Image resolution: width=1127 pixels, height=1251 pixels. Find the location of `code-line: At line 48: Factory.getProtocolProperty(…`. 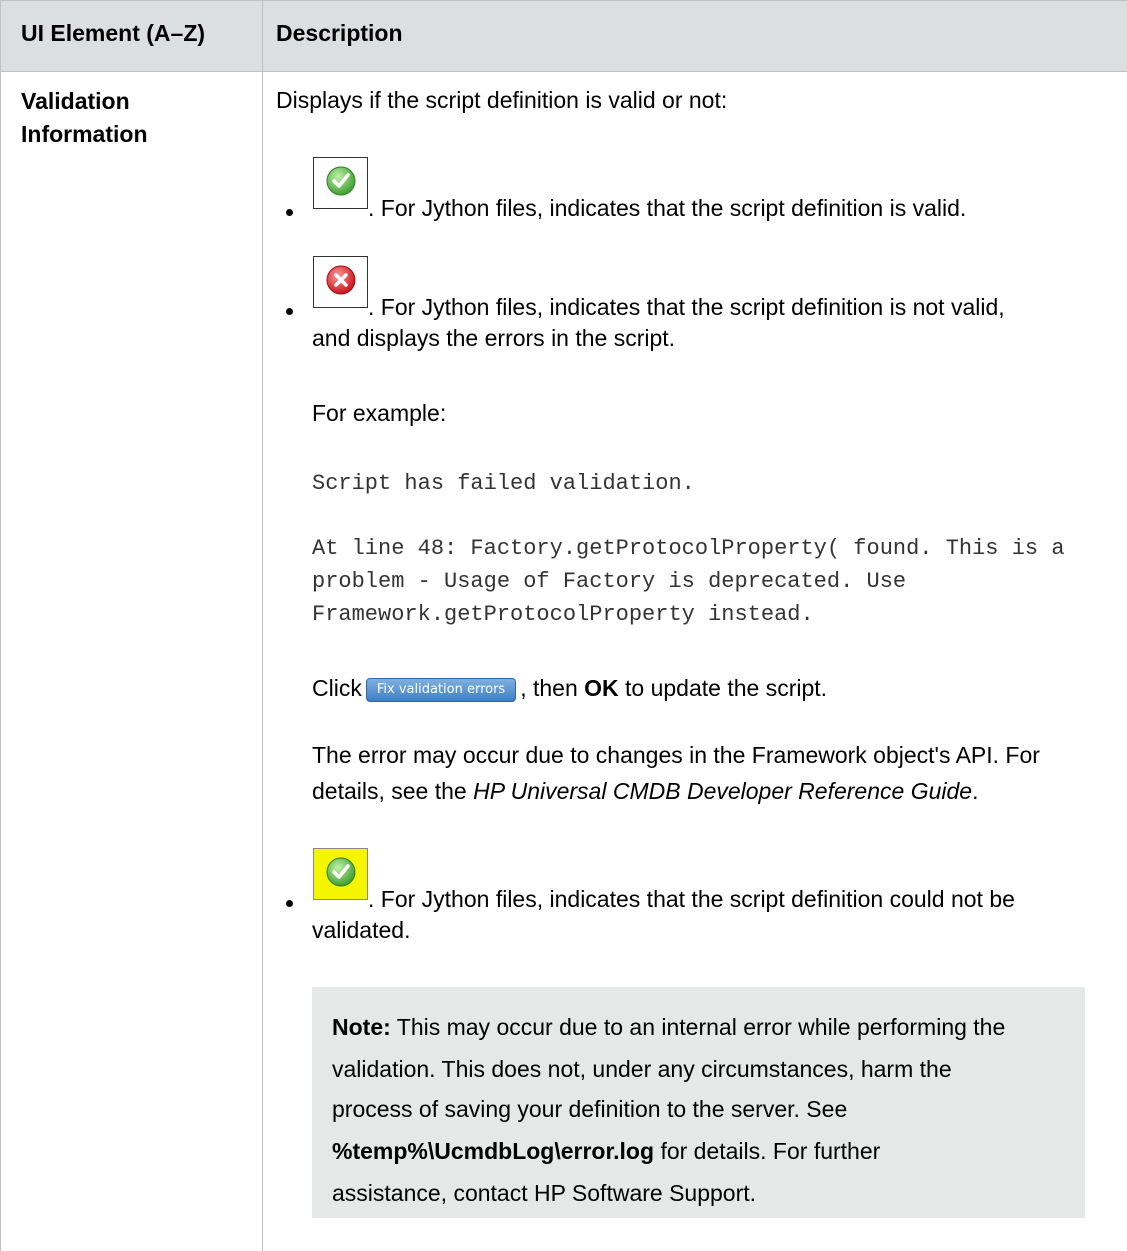

code-line: At line 48: Factory.getProtocolProperty(… is located at coordinates (688, 548).